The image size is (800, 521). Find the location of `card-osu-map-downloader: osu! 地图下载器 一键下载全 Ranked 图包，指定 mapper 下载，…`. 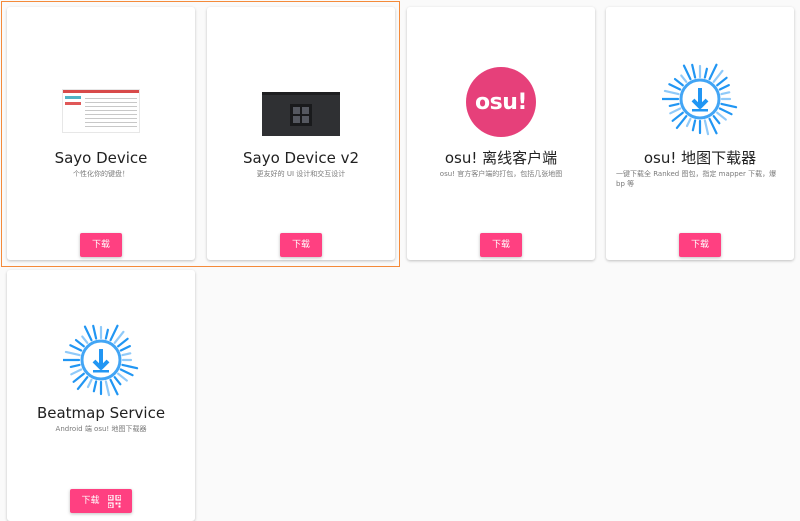

card-osu-map-downloader: osu! 地图下载器 一键下载全 Ranked 图包，指定 mapper 下载，… is located at coordinates (700, 133).